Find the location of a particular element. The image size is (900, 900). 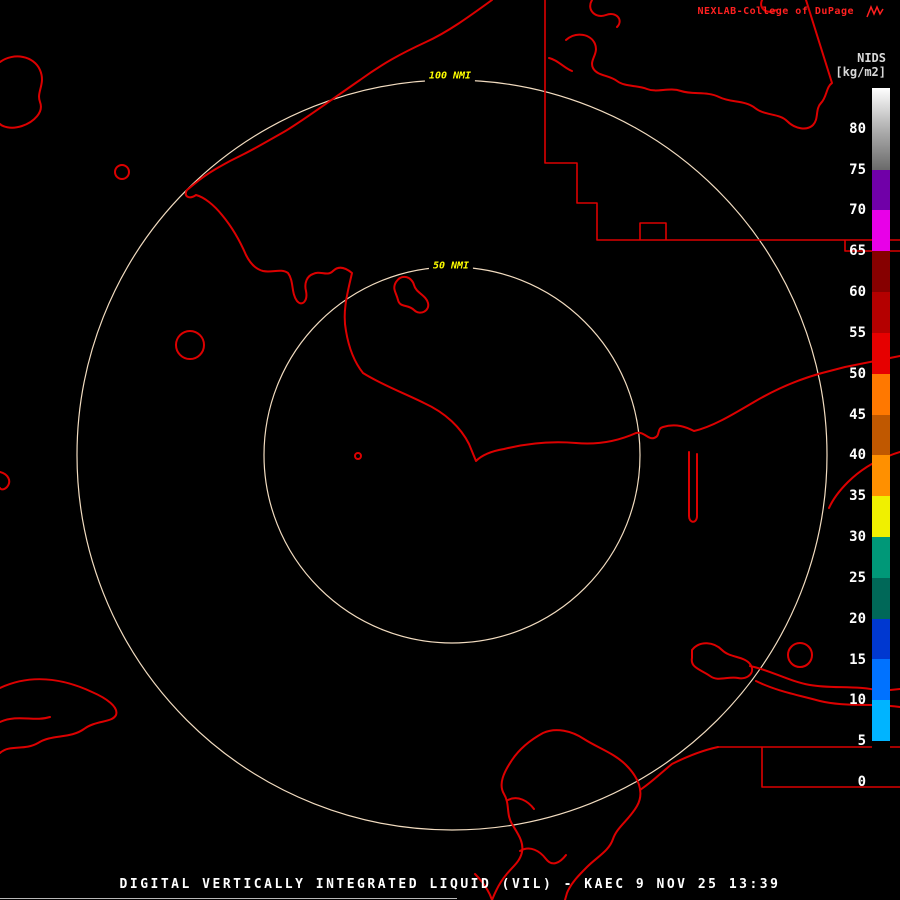

colorbar is located at coordinates (881, 435).